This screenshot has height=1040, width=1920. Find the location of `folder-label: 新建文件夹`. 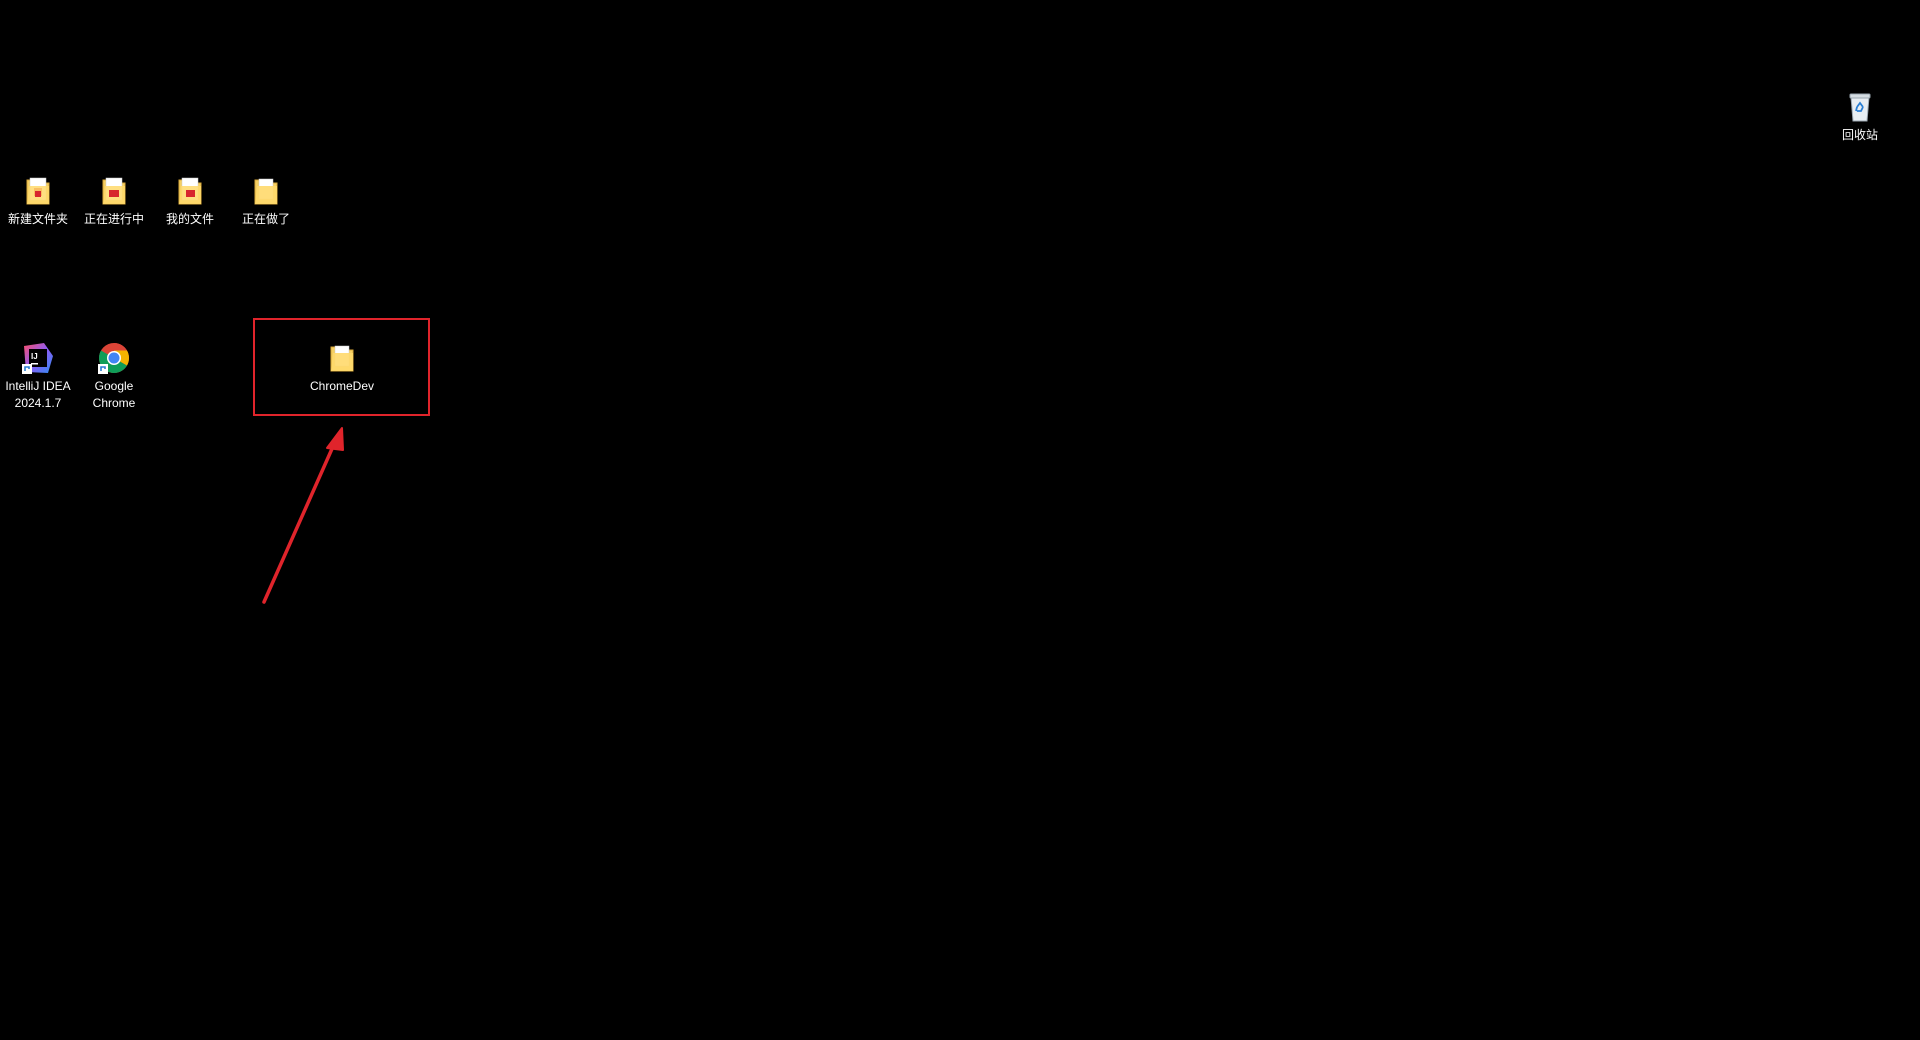

folder-label: 新建文件夹 is located at coordinates (37, 219).